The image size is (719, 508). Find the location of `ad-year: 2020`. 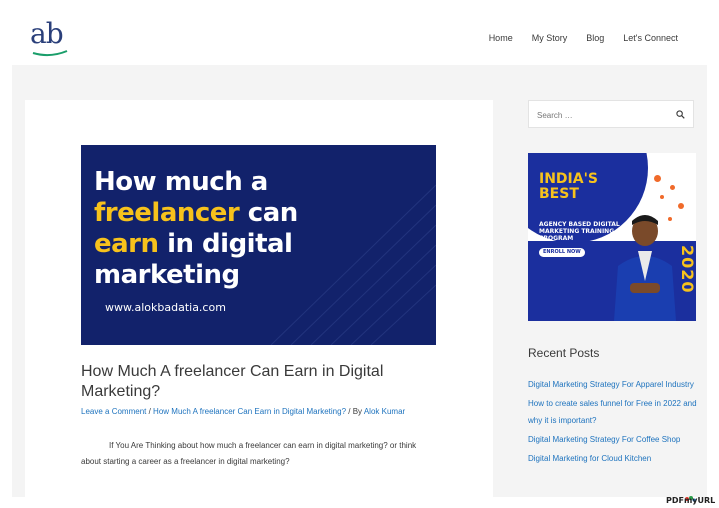

ad-year: 2020 is located at coordinates (687, 269).